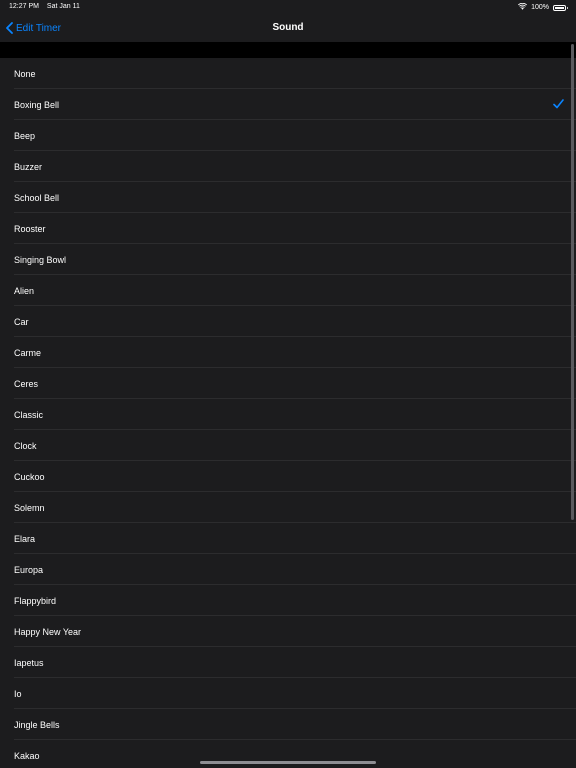 This screenshot has width=576, height=768. I want to click on sound-option: Carme, so click(288, 352).